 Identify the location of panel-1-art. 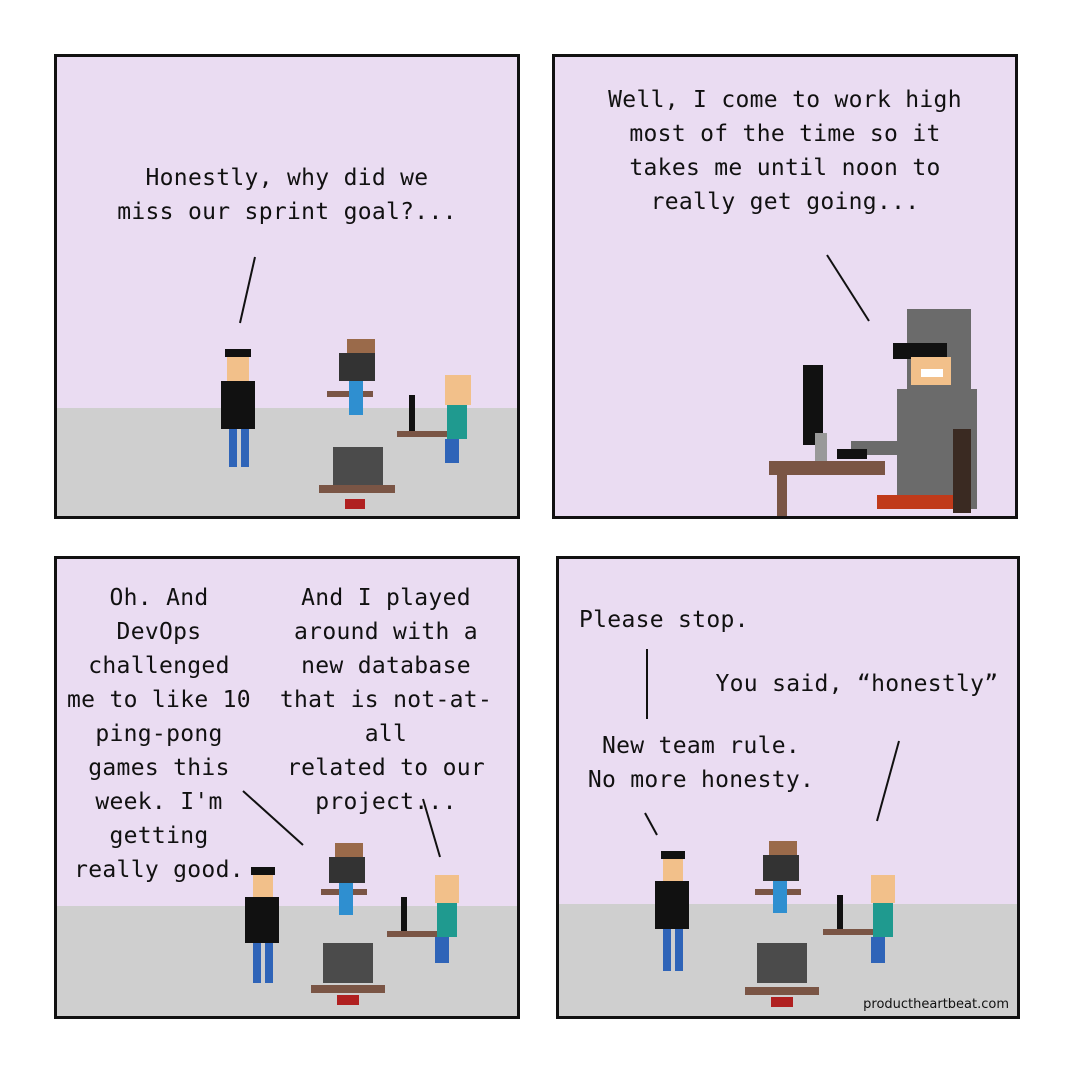
(346, 382).